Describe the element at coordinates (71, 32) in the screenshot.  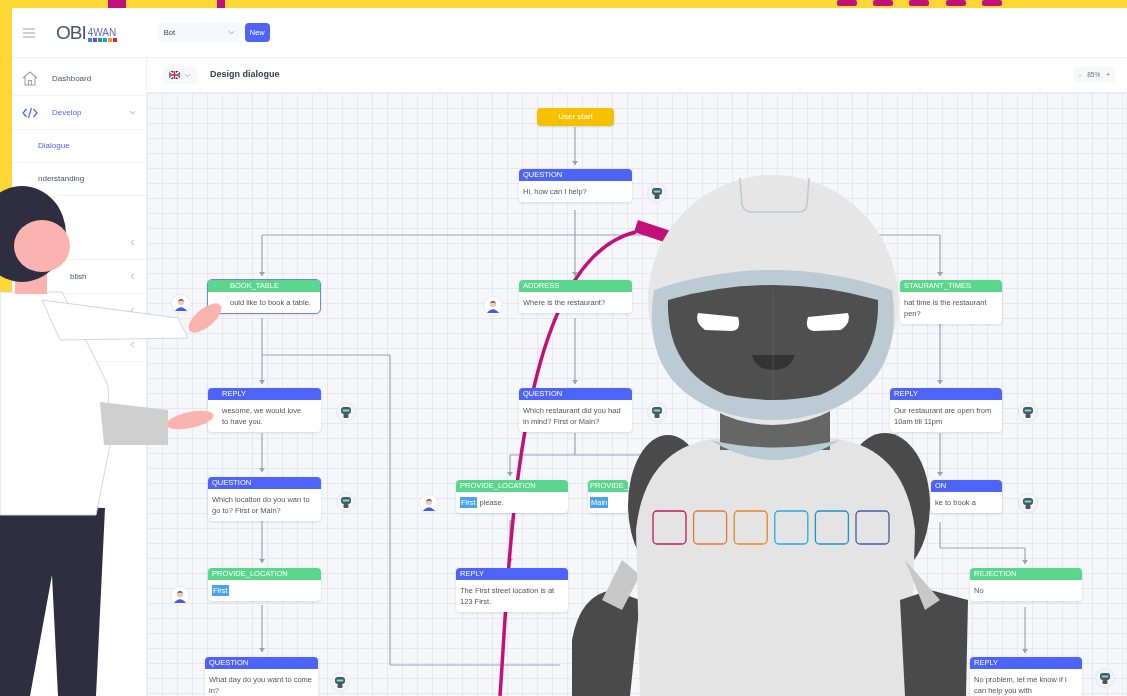
I see `logo-text: OBI` at that location.